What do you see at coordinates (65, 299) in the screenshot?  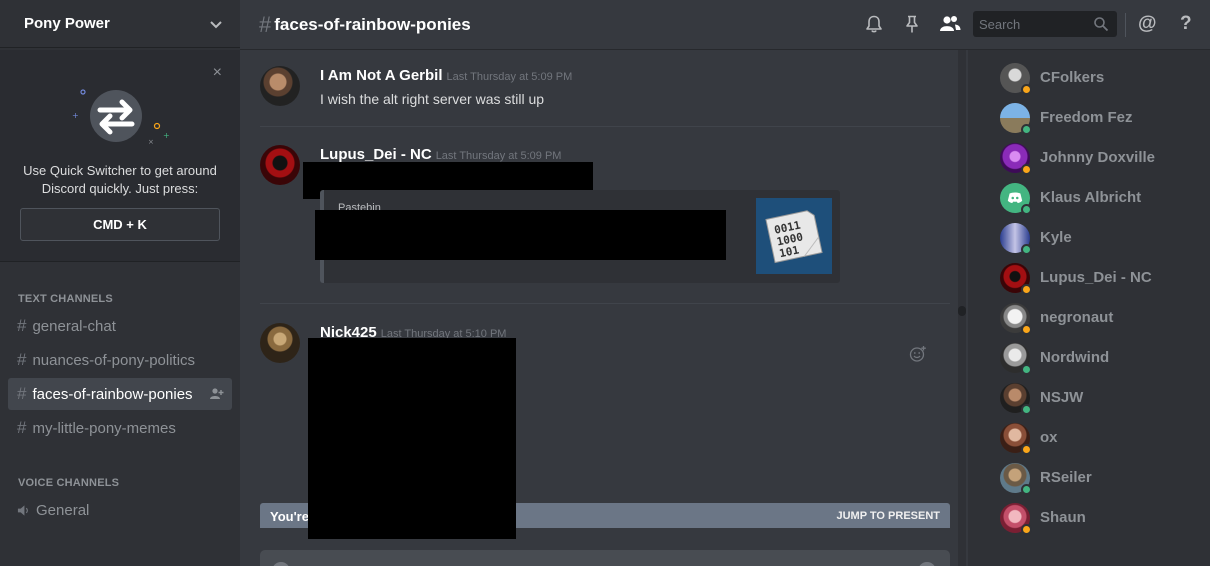 I see `text-channels-category: TEXT CHANNELS` at bounding box center [65, 299].